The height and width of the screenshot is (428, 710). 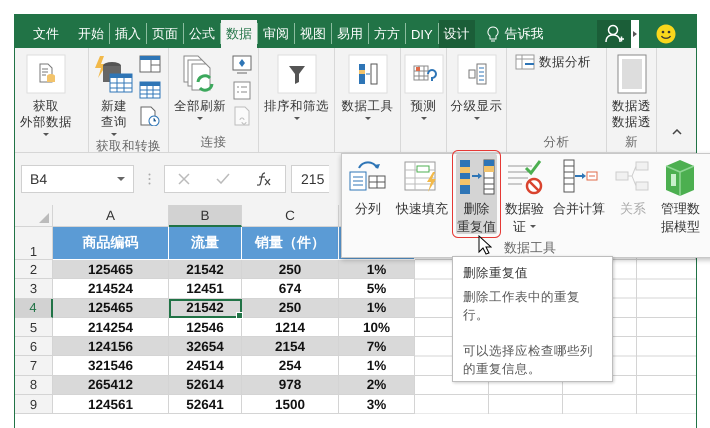 I want to click on person-add-icon, so click(x=614, y=34).